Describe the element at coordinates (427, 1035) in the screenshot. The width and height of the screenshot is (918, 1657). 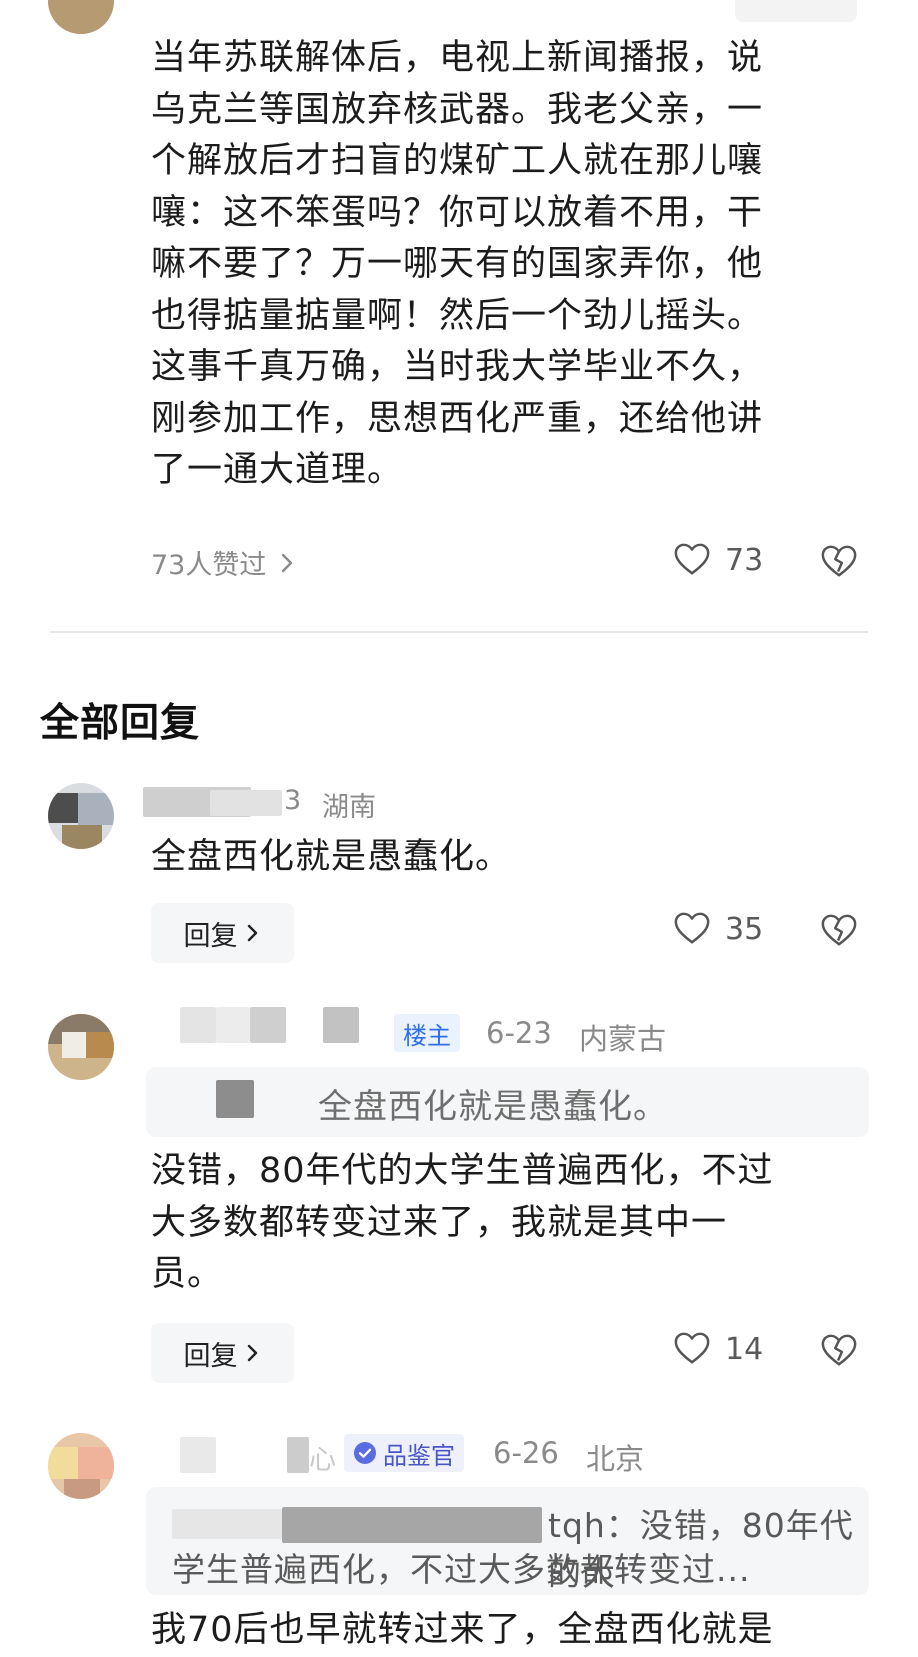
I see `op-badge-label: 楼主` at that location.